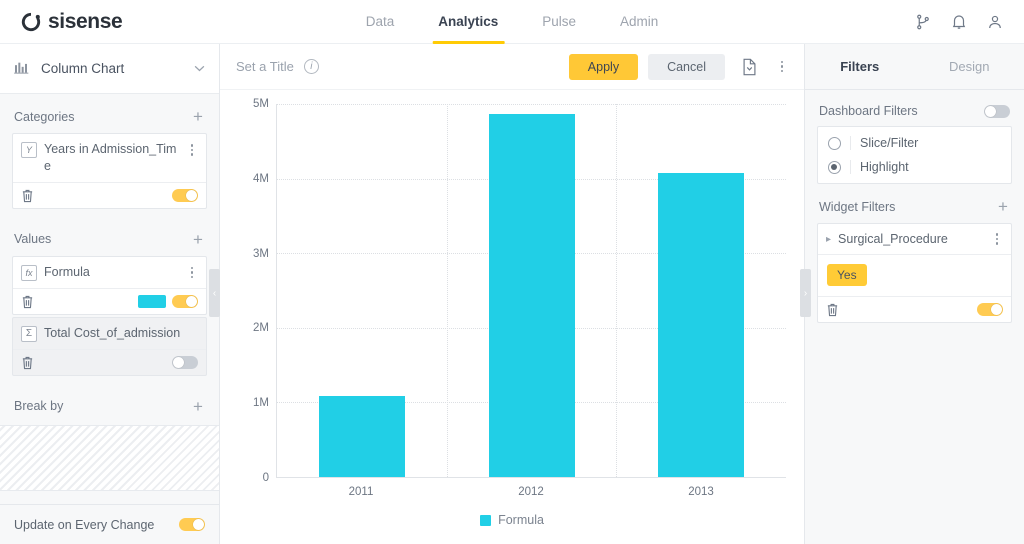 This screenshot has height=544, width=1024. Describe the element at coordinates (997, 239) in the screenshot. I see `filter-kebab-menu-icon` at that location.